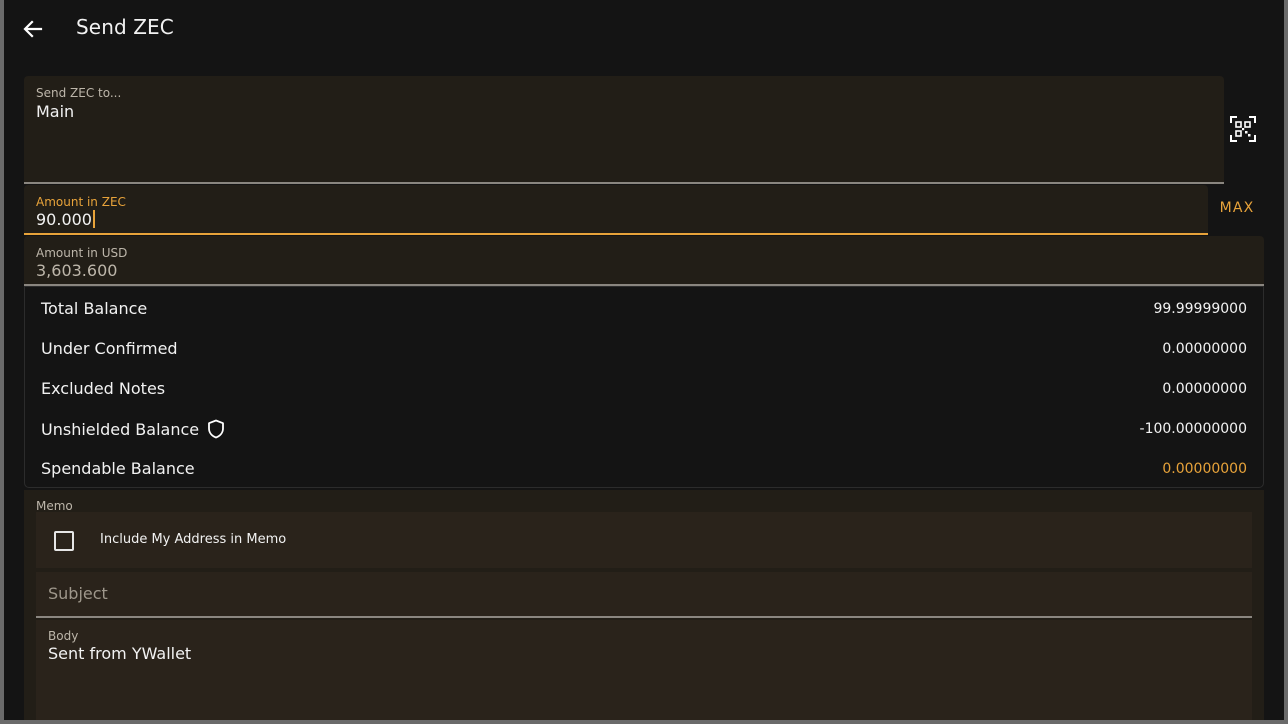  What do you see at coordinates (644, 540) in the screenshot?
I see `include-address-row: Include My Address in Memo` at bounding box center [644, 540].